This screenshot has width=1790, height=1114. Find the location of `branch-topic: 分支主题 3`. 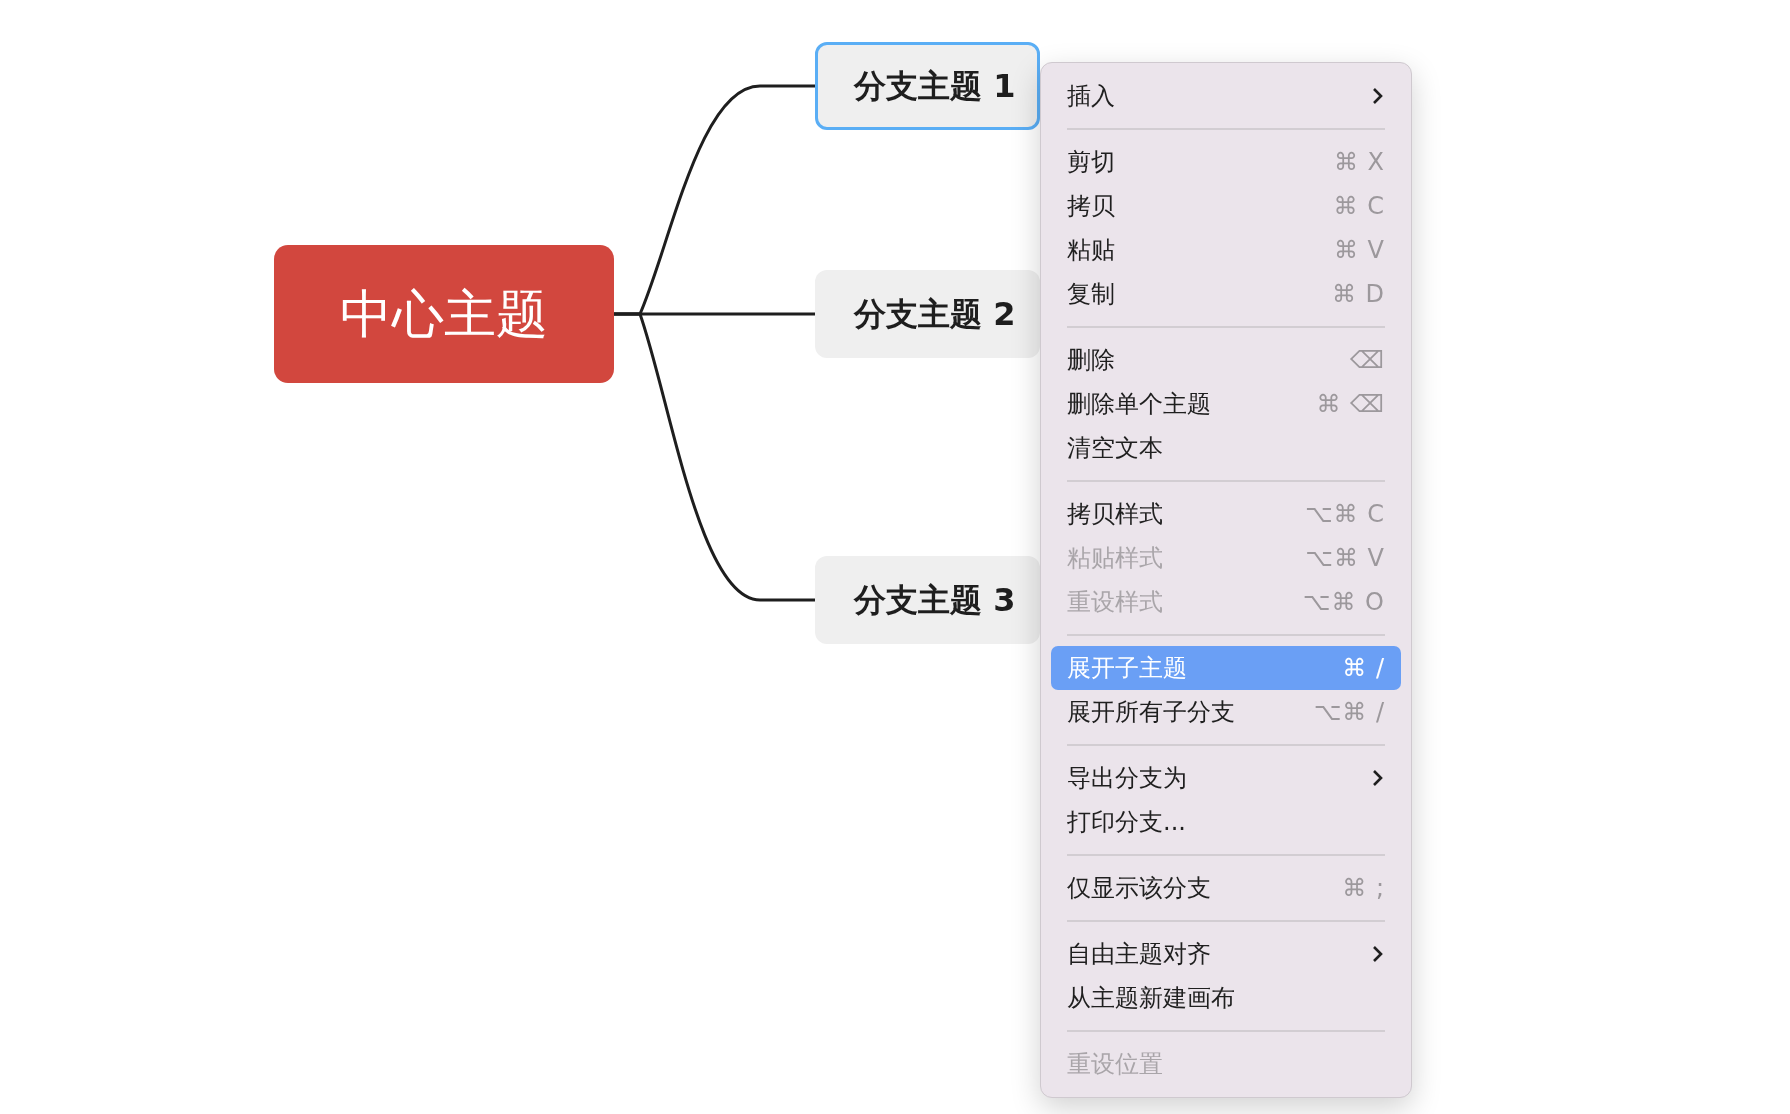

branch-topic: 分支主题 3 is located at coordinates (927, 600).